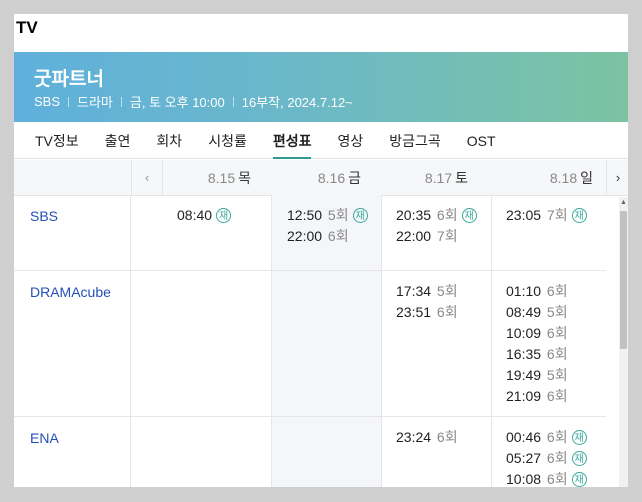 The height and width of the screenshot is (502, 642). I want to click on broadcast-slot: 16:35 6회, so click(537, 354).